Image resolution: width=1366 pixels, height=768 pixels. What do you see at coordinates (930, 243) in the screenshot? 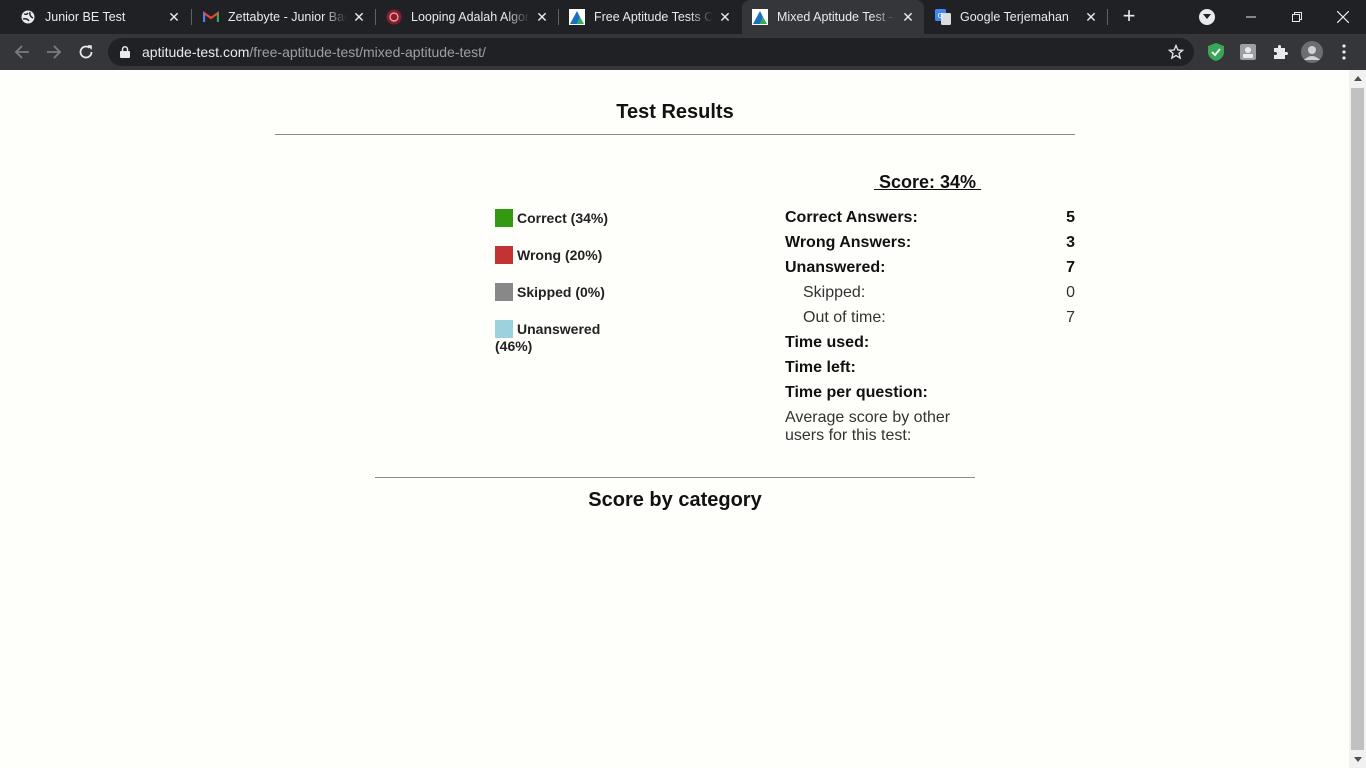
I see `stat-wrong: Wrong Answers: 3` at bounding box center [930, 243].